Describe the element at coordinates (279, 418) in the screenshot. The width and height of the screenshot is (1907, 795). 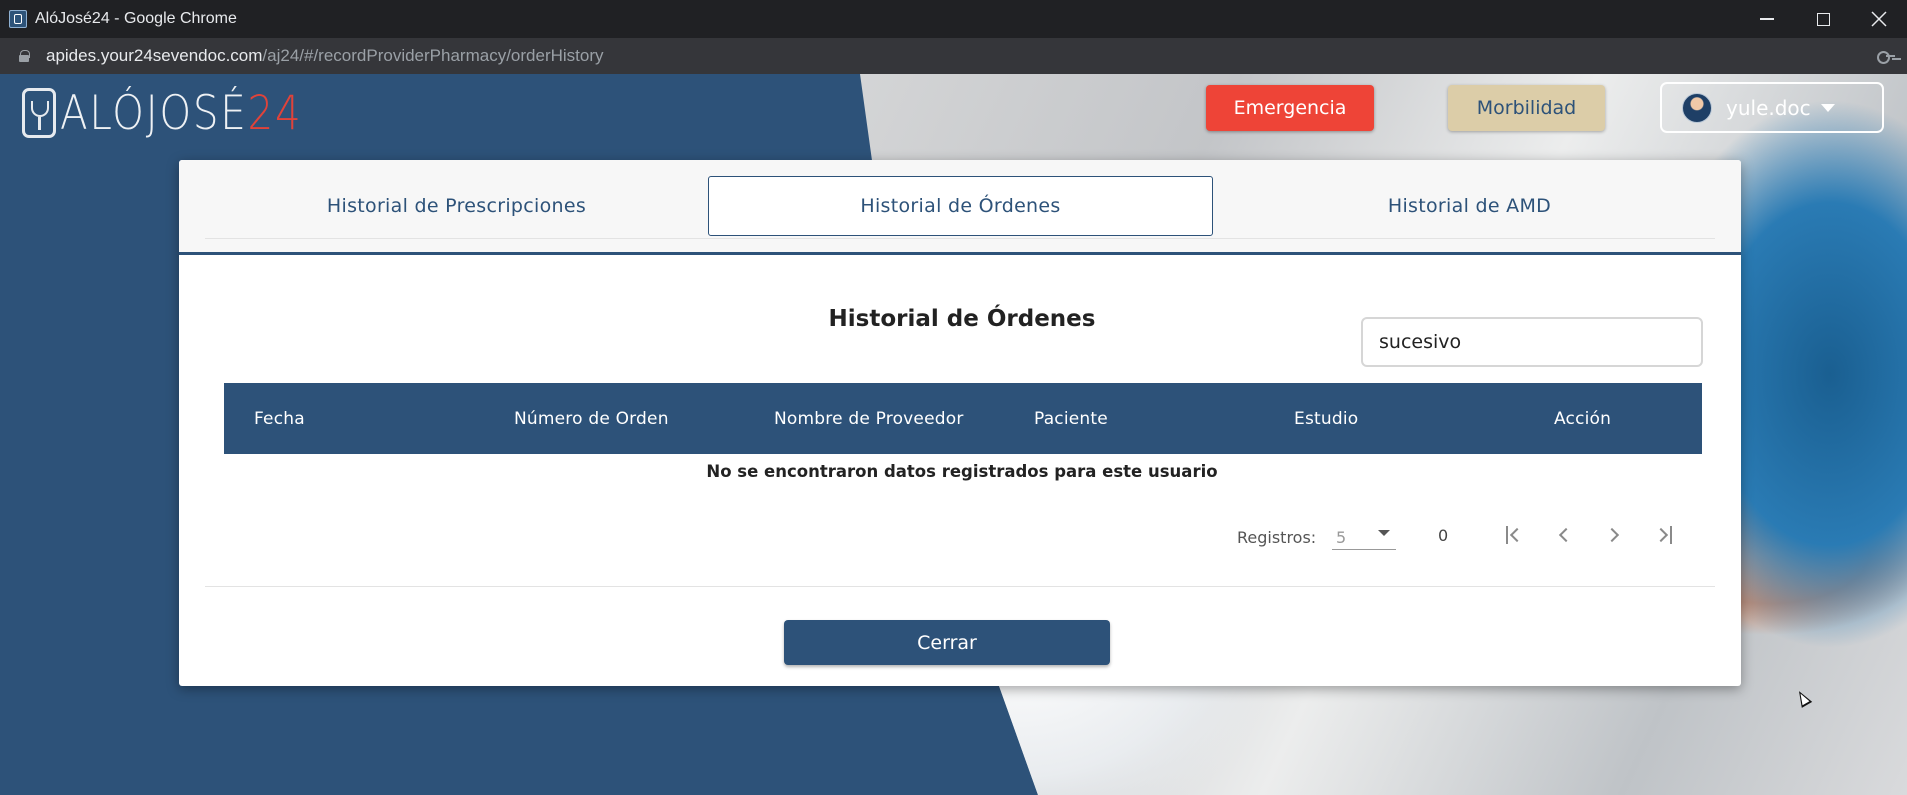
I see `column-header-date: Fecha` at that location.